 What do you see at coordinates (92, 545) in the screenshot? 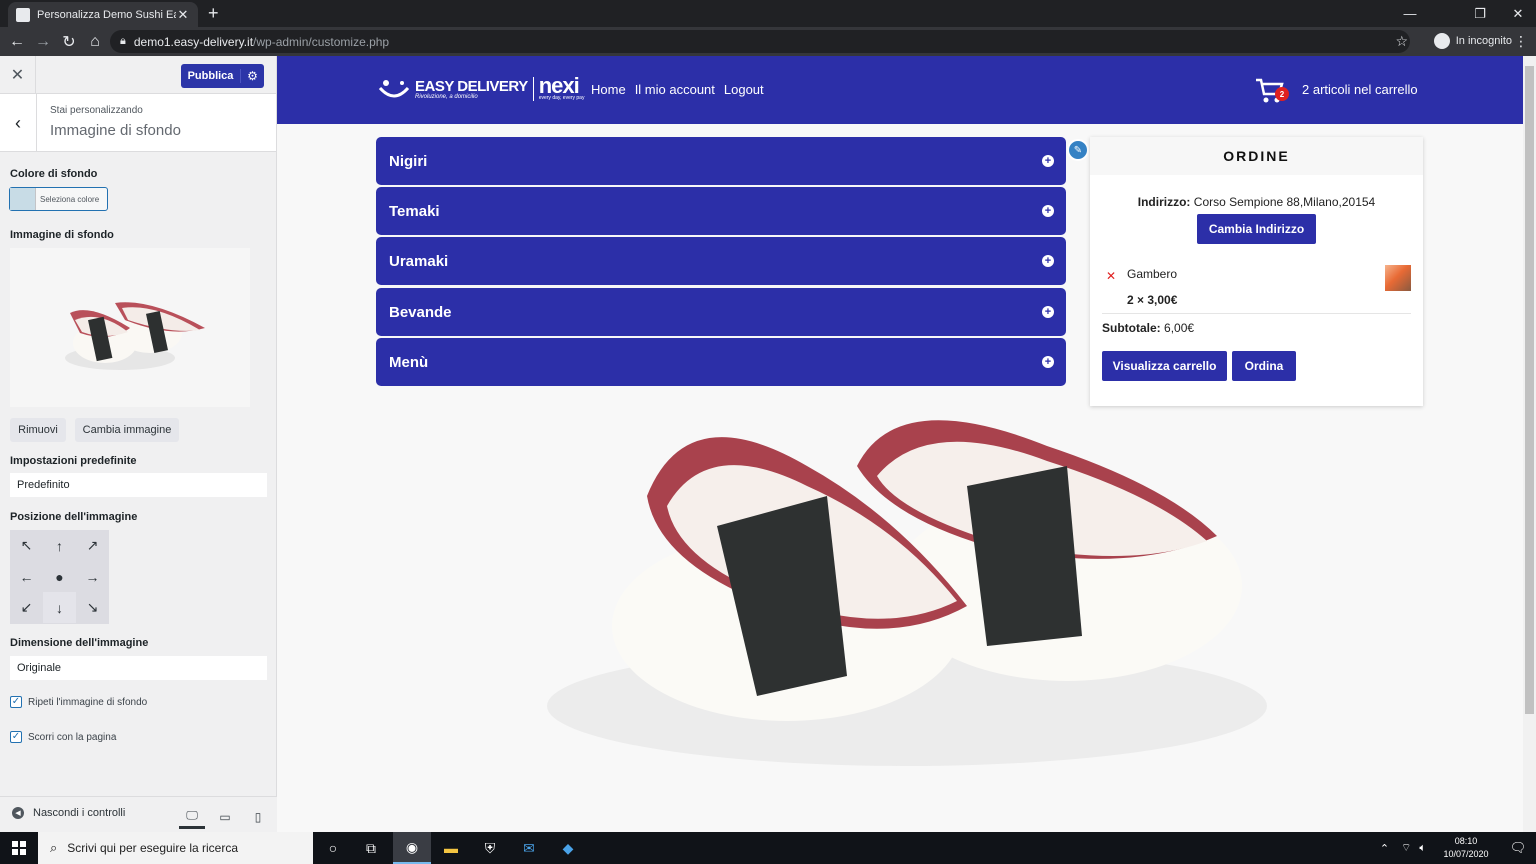
I see `arrow-top-right-icon: ↗` at bounding box center [92, 545].